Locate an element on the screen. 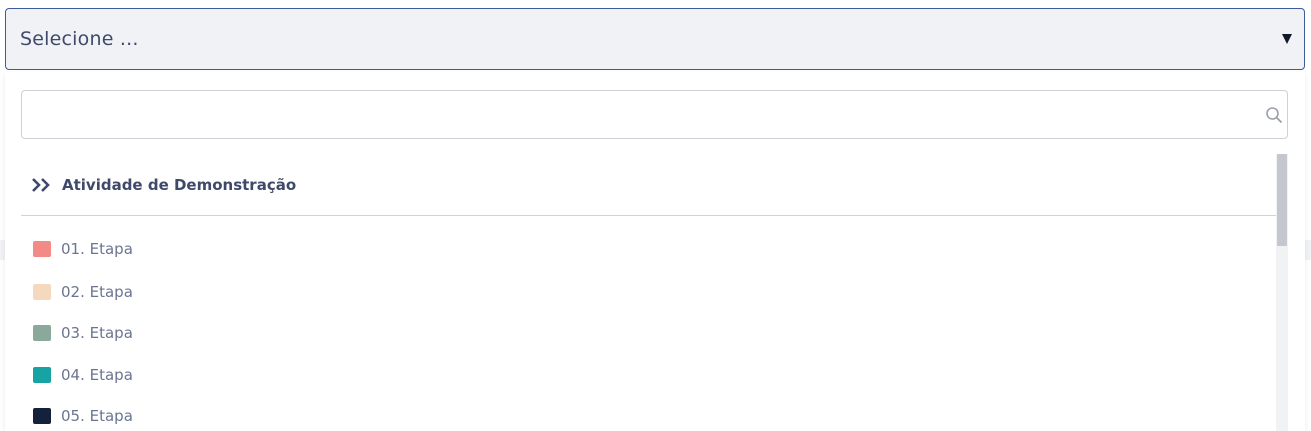 The image size is (1311, 431). scrollbar-track is located at coordinates (1282, 292).